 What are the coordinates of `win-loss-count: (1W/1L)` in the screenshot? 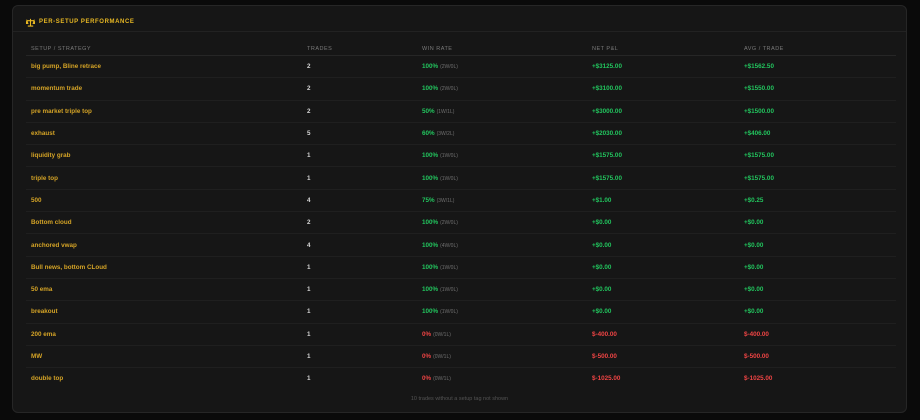 It's located at (445, 111).